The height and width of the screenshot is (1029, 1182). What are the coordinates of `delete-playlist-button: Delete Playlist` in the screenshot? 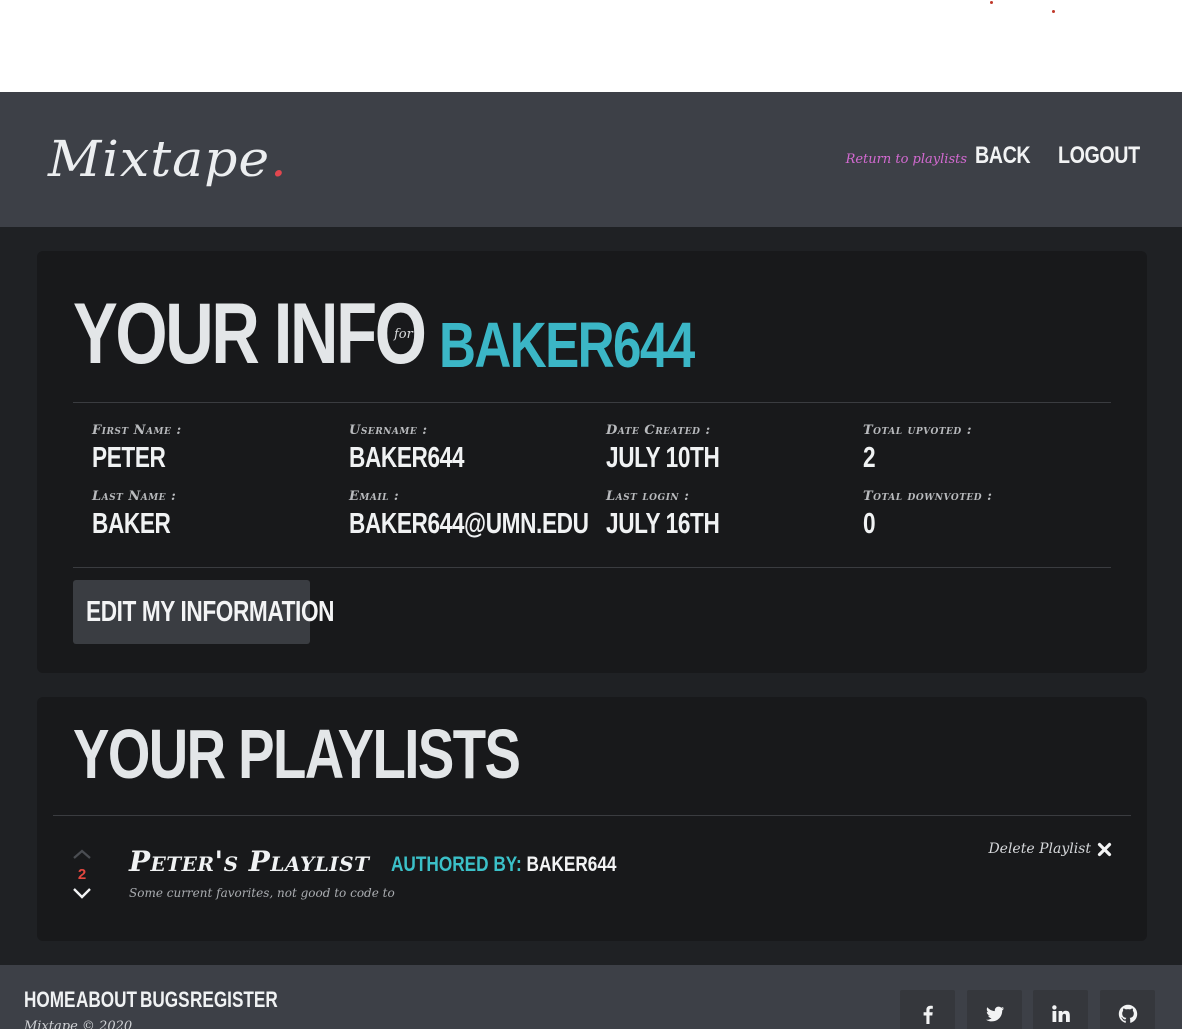 It's located at (1050, 849).